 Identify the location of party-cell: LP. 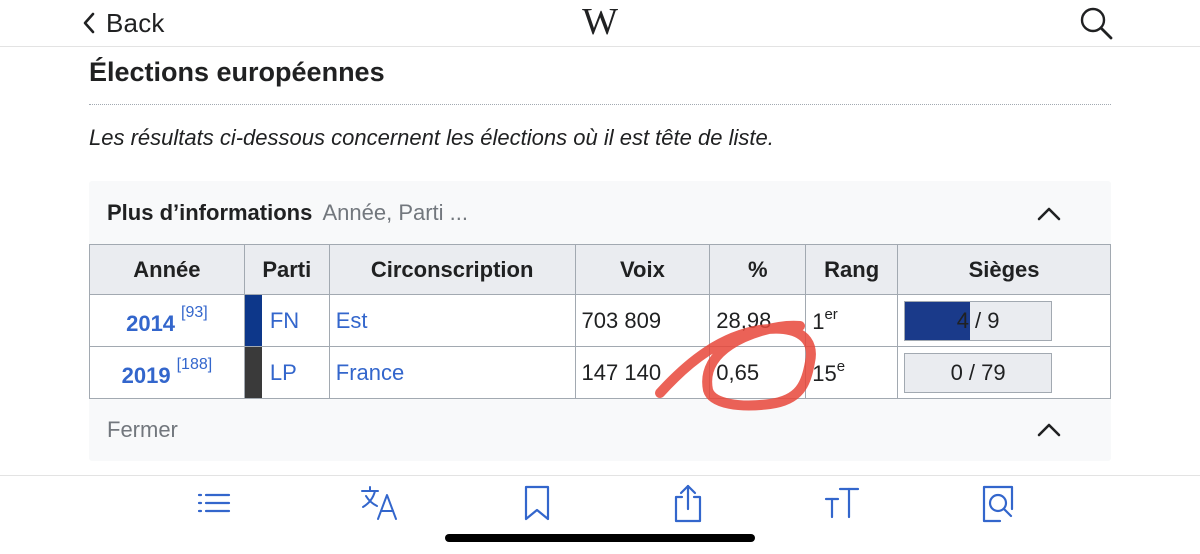
(286, 372).